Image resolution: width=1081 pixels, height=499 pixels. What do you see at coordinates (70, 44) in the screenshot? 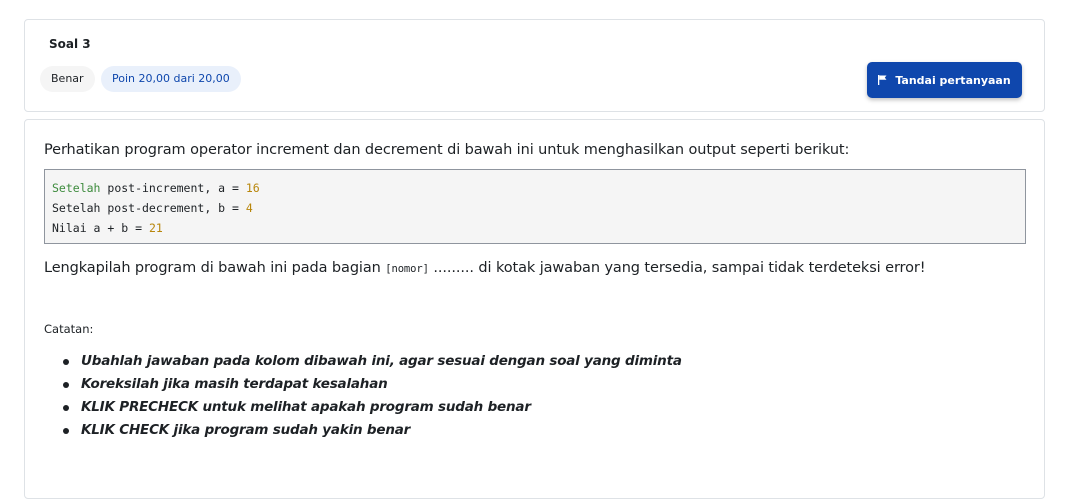
I see `question-number: Soal 3` at bounding box center [70, 44].